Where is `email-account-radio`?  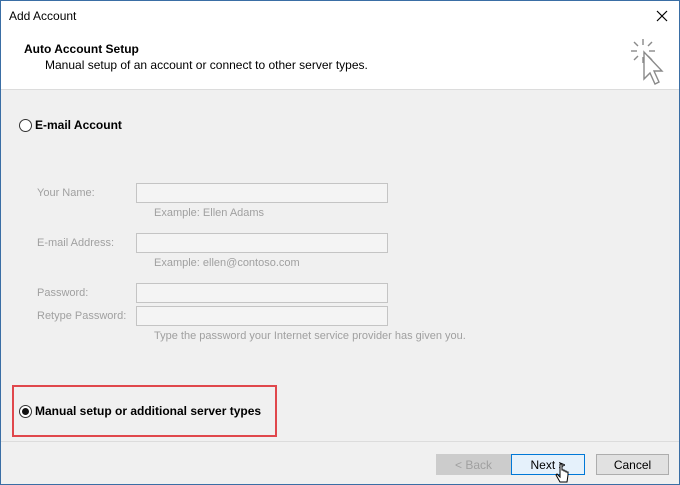
email-account-radio is located at coordinates (25, 125).